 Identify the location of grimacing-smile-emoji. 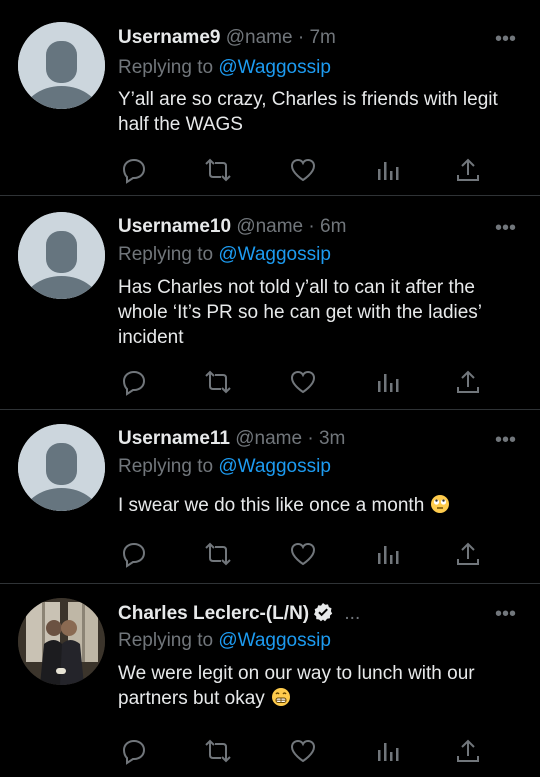
(281, 700).